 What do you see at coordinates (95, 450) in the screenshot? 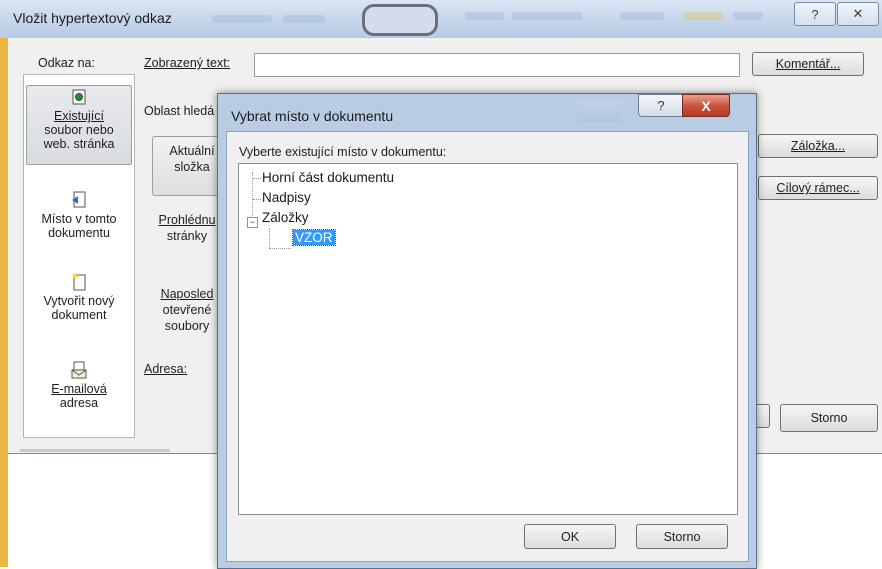
I see `blurred-status-strip` at bounding box center [95, 450].